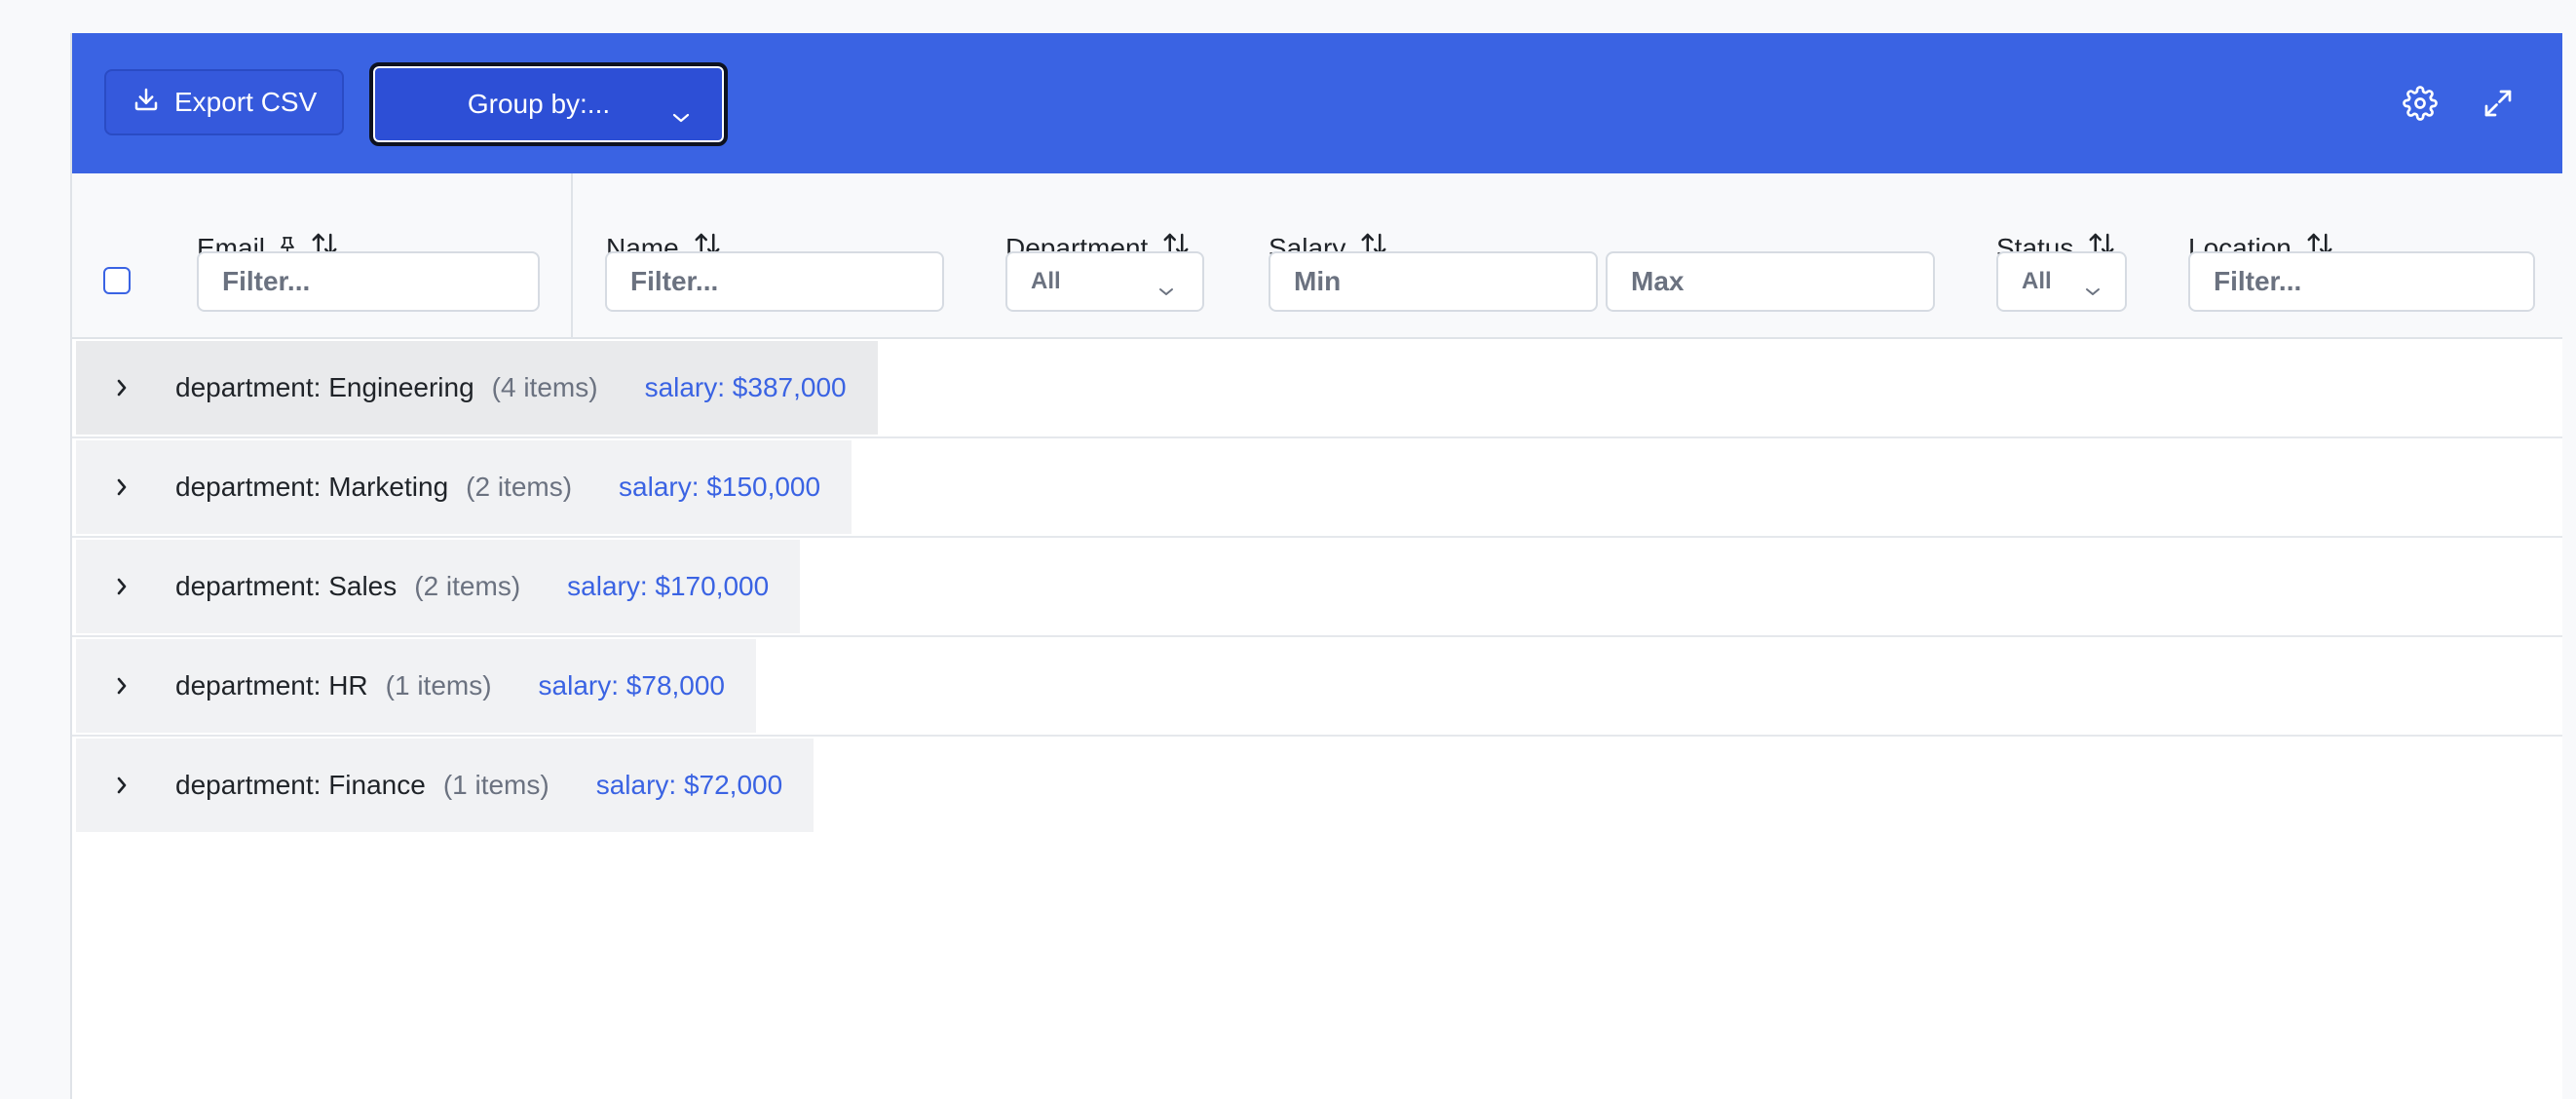  What do you see at coordinates (2498, 104) in the screenshot?
I see `expand-icon` at bounding box center [2498, 104].